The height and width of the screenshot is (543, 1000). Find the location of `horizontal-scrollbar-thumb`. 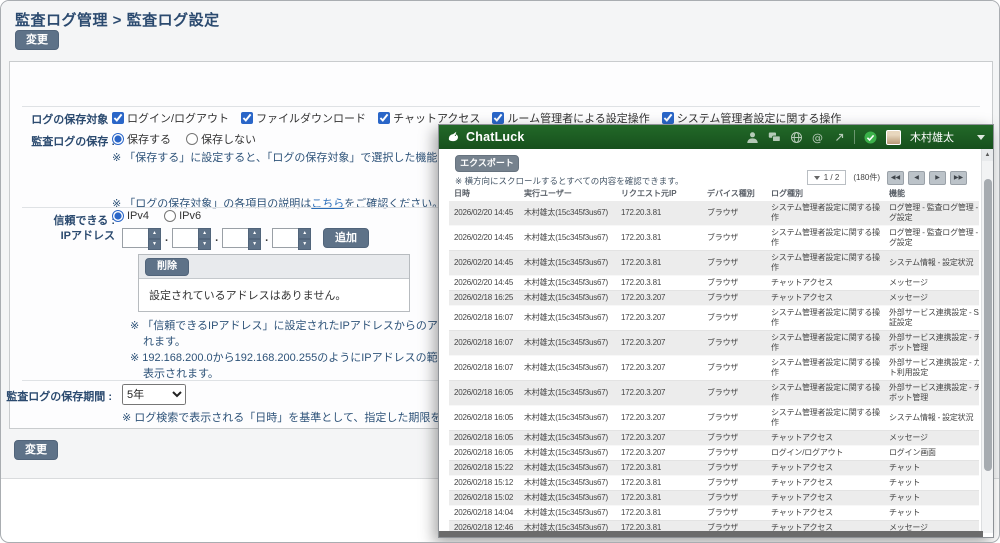

horizontal-scrollbar-thumb is located at coordinates (711, 534).